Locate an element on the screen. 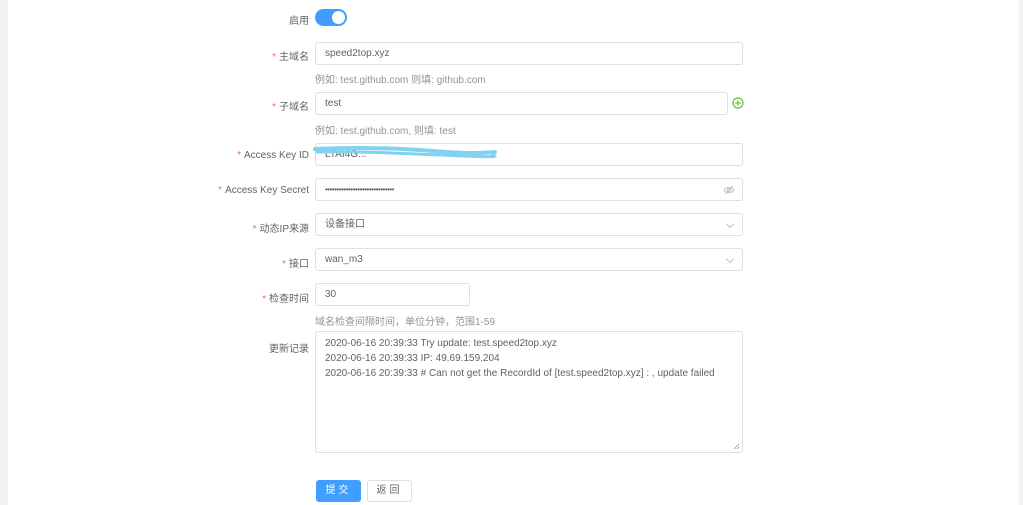  sub-domain-value: test is located at coordinates (333, 103).